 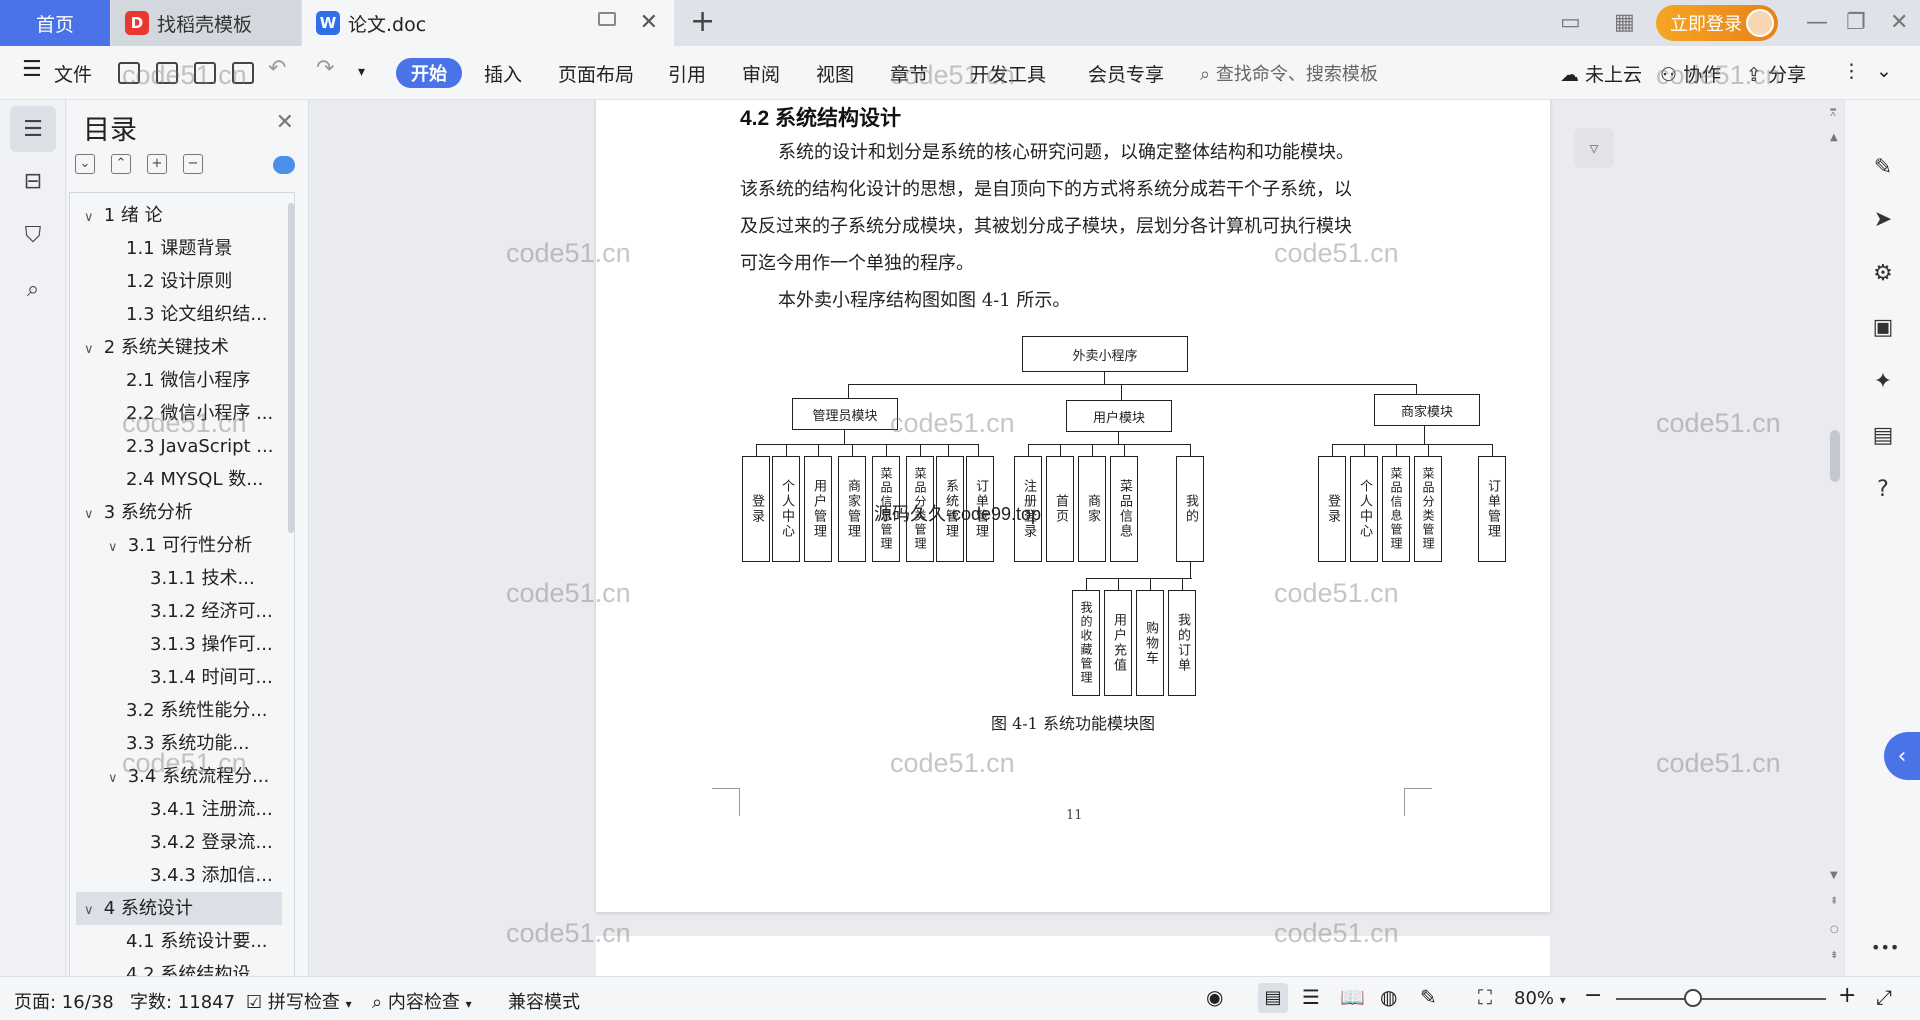 What do you see at coordinates (299, 1001) in the screenshot?
I see `spell-check-button: ☑ 拼写检查 ▾` at bounding box center [299, 1001].